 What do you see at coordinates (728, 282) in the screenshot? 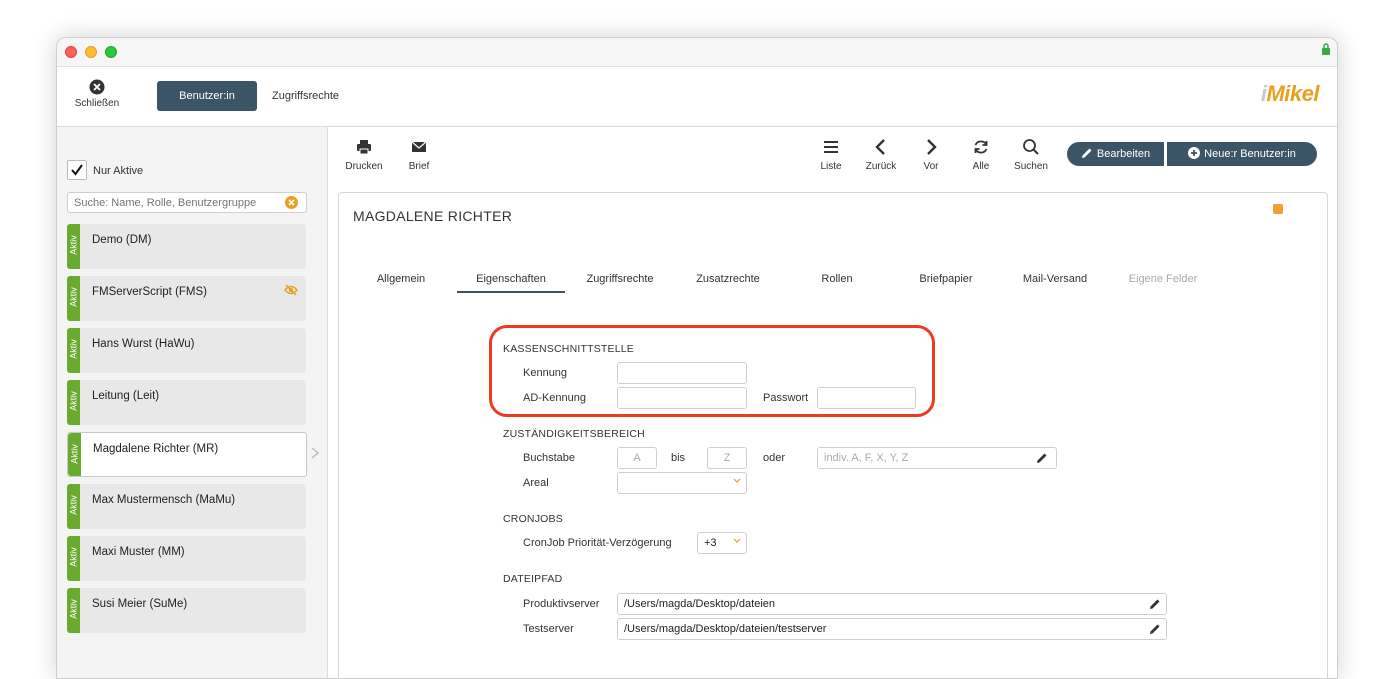
I see `tab-additional-rights: Zusatzrechte` at bounding box center [728, 282].